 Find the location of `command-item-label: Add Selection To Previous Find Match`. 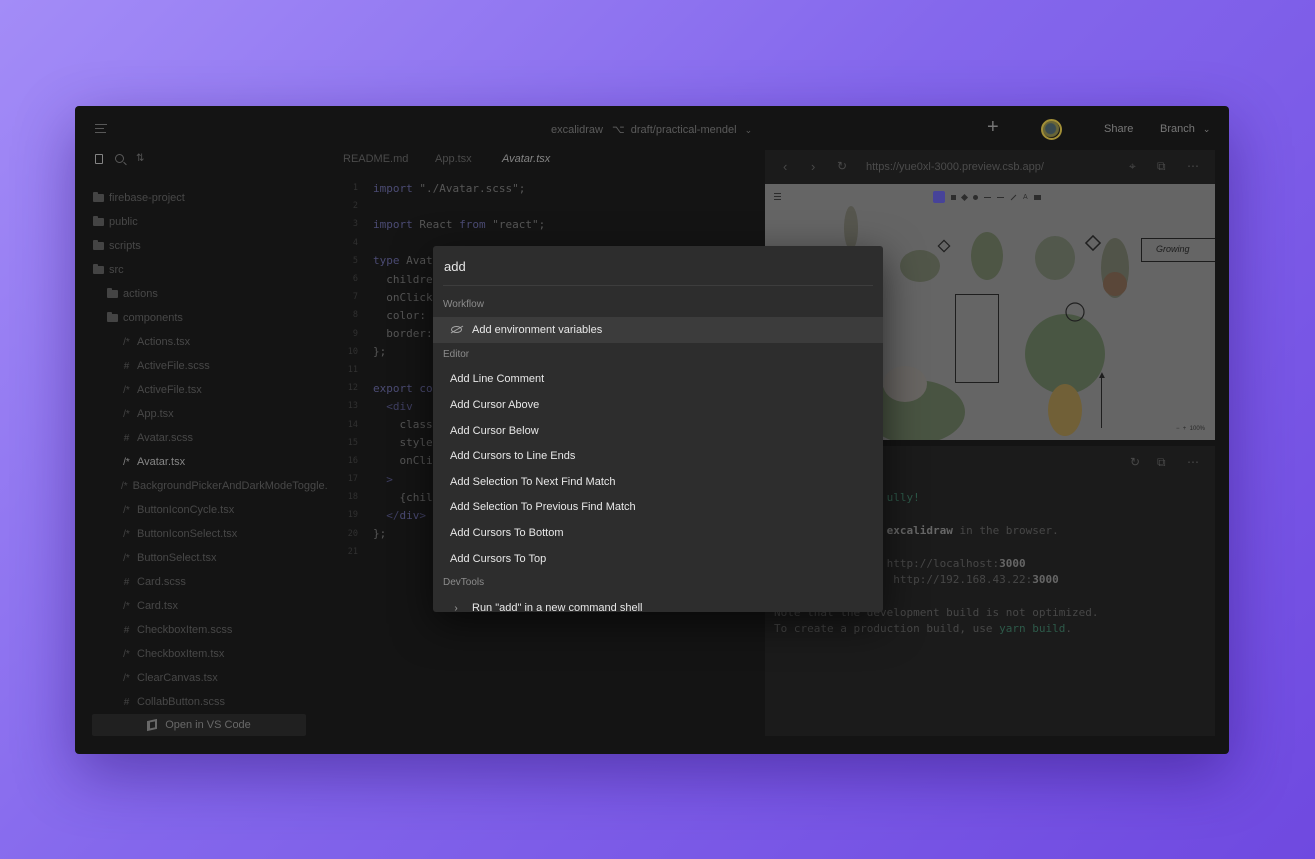

command-item-label: Add Selection To Previous Find Match is located at coordinates (543, 507).